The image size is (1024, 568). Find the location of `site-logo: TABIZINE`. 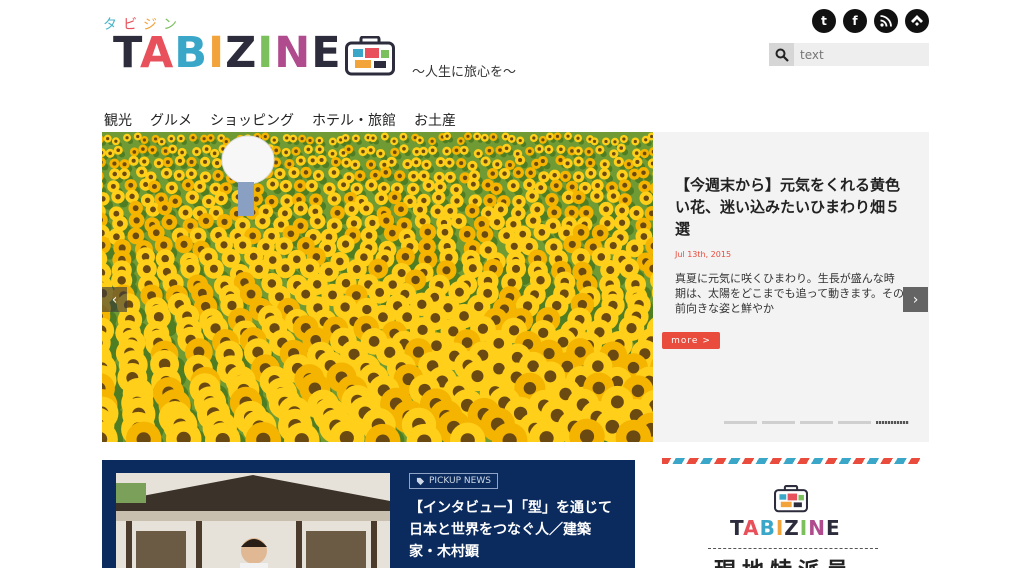

site-logo: TABIZINE is located at coordinates (227, 53).